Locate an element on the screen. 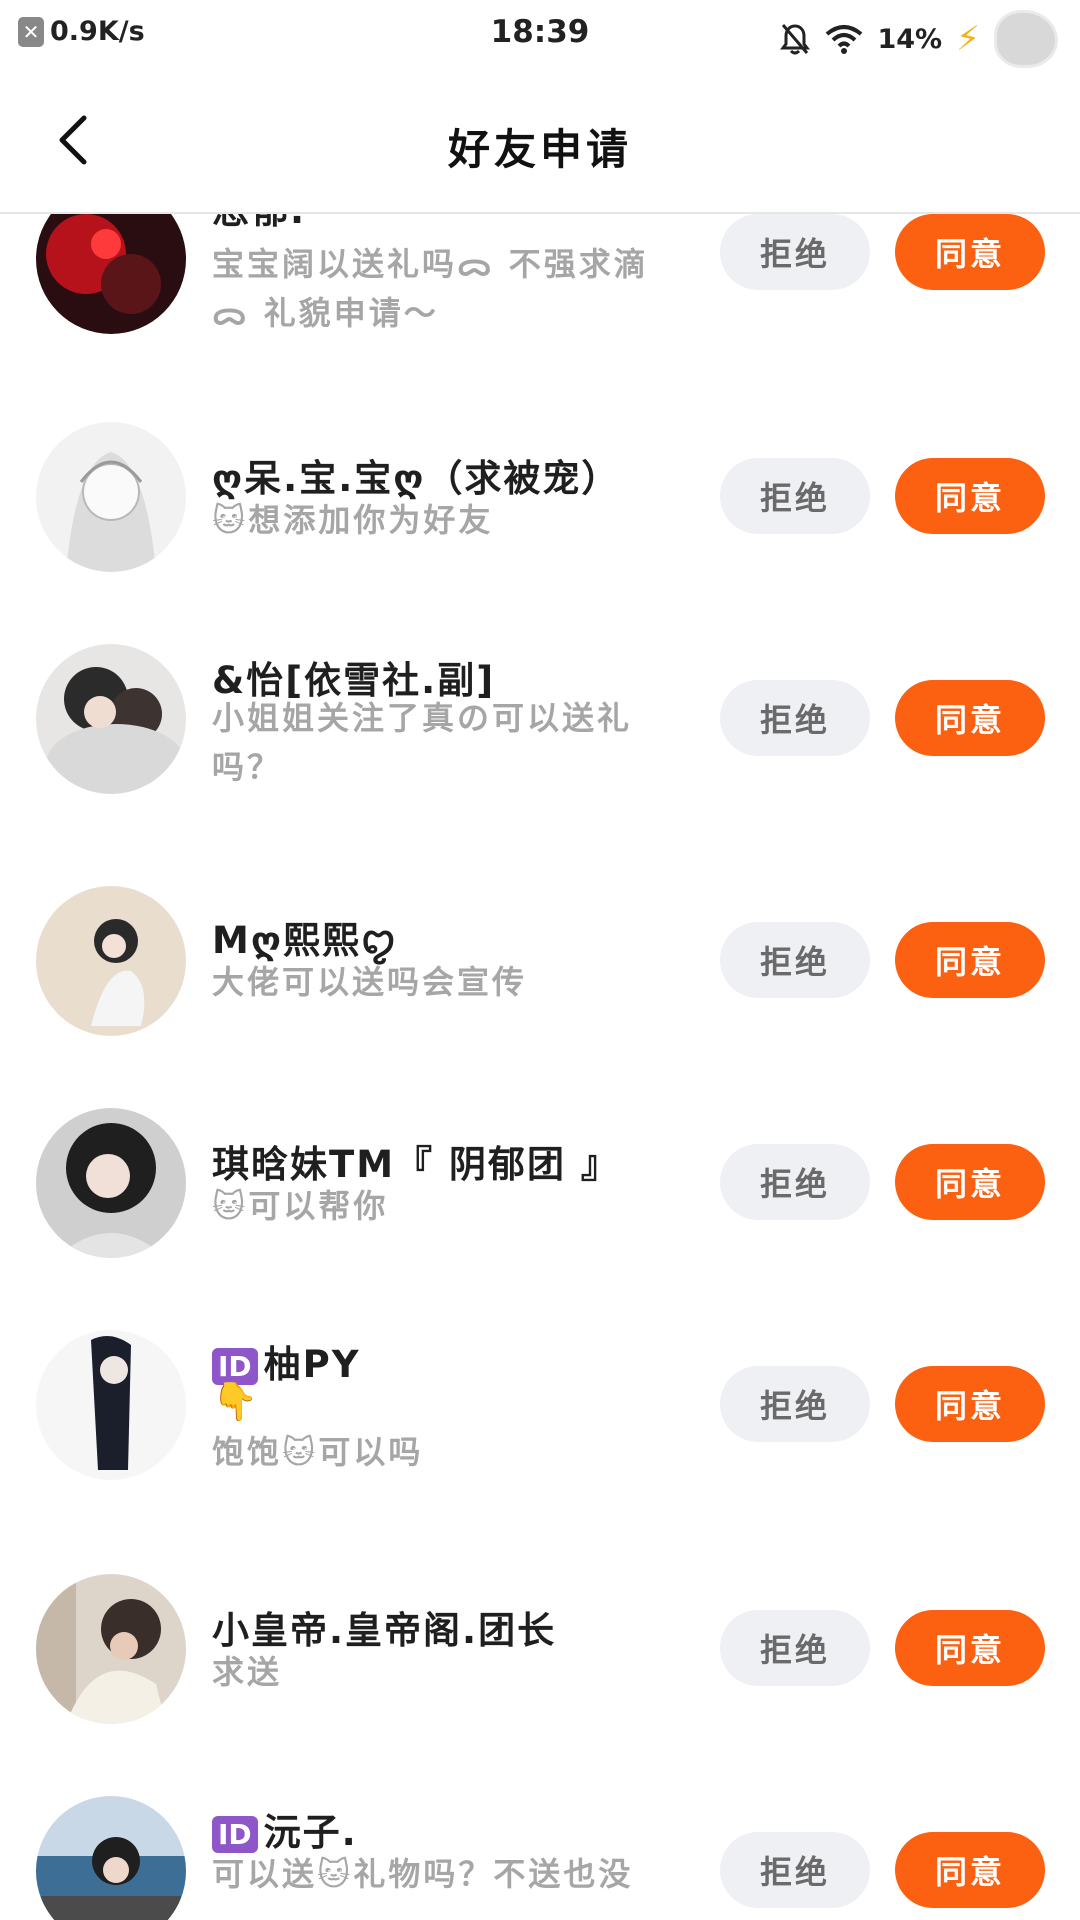 The image size is (1080, 1920). request-name: 小皇帝.皇帝阁.团长 is located at coordinates (384, 1630).